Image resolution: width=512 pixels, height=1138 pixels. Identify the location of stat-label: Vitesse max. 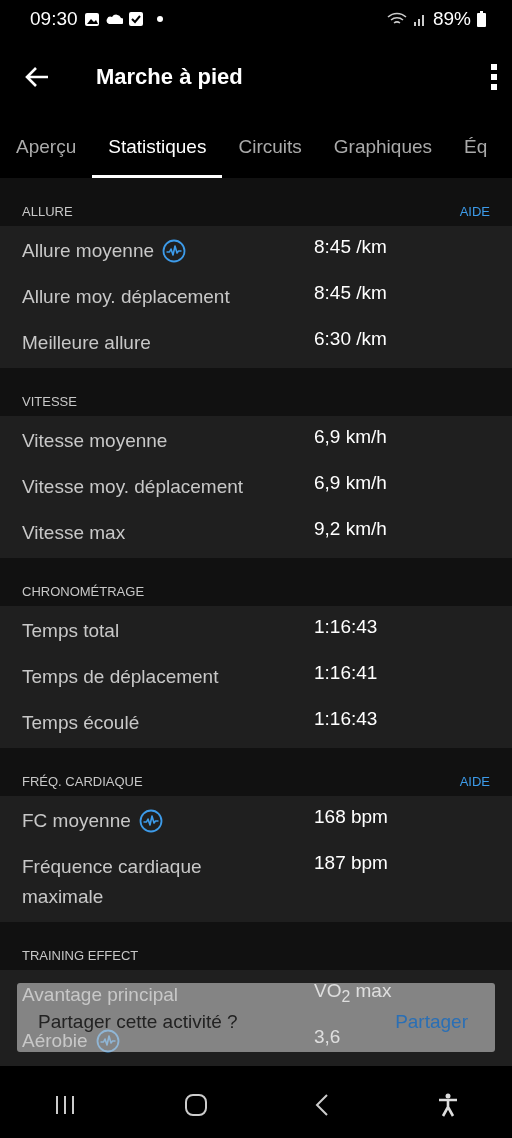
(74, 533).